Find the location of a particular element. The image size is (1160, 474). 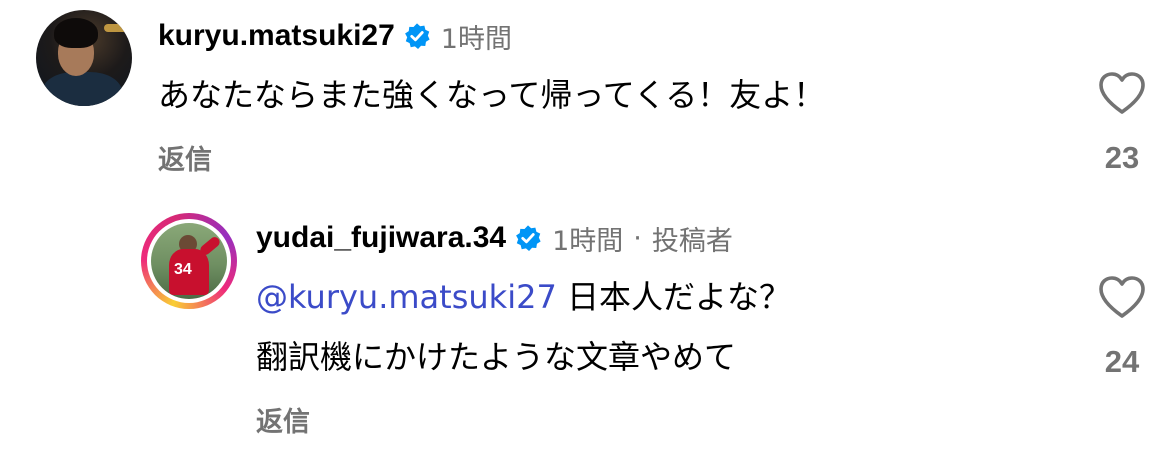

avatar-body is located at coordinates (82, 89).